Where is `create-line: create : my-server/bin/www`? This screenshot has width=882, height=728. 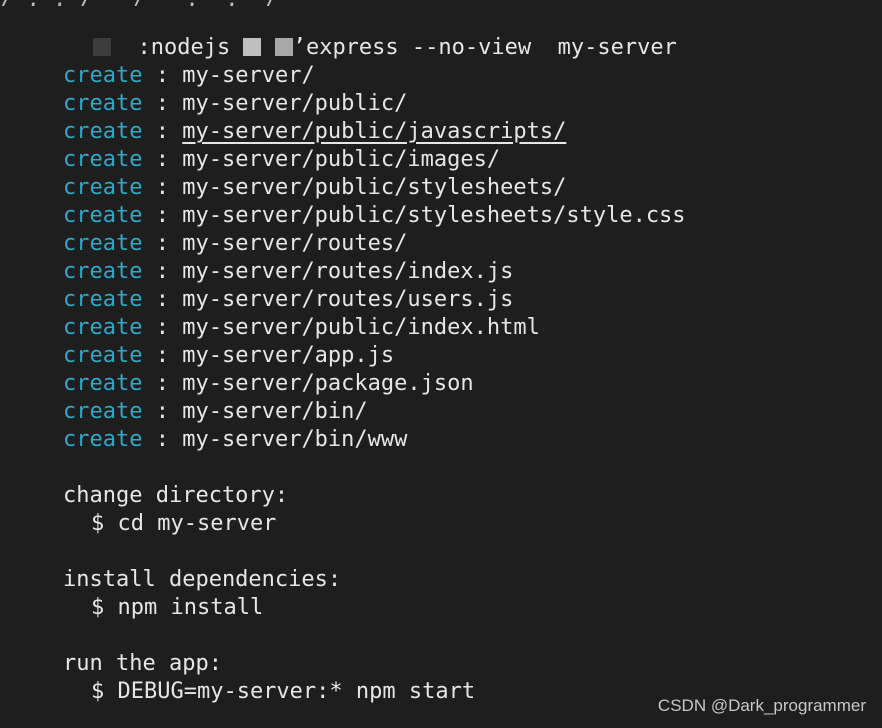 create-line: create : my-server/bin/www is located at coordinates (235, 440).